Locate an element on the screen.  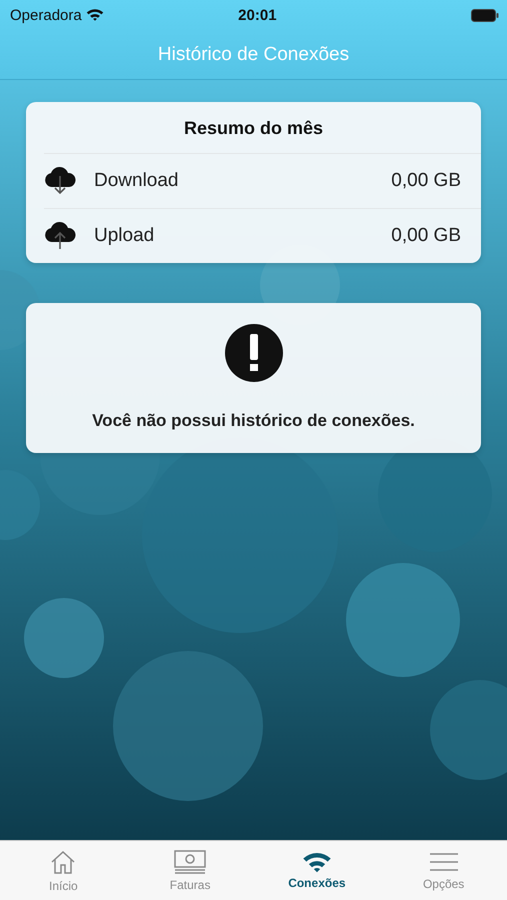
wifi-signal-icon is located at coordinates (95, 15).